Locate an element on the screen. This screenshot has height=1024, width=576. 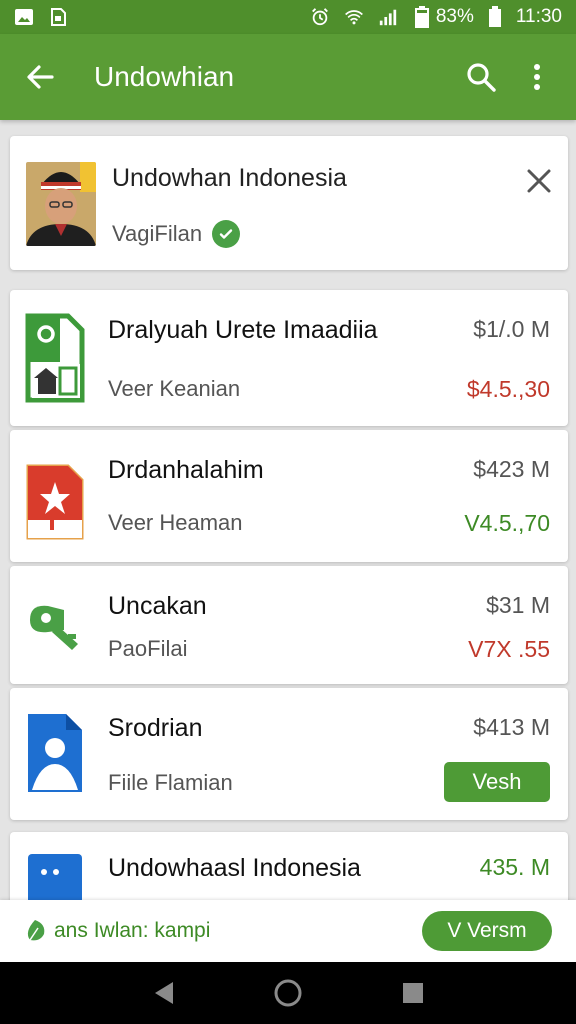
banner-text: ans Iwlan: kampi is located at coordinates (132, 930).